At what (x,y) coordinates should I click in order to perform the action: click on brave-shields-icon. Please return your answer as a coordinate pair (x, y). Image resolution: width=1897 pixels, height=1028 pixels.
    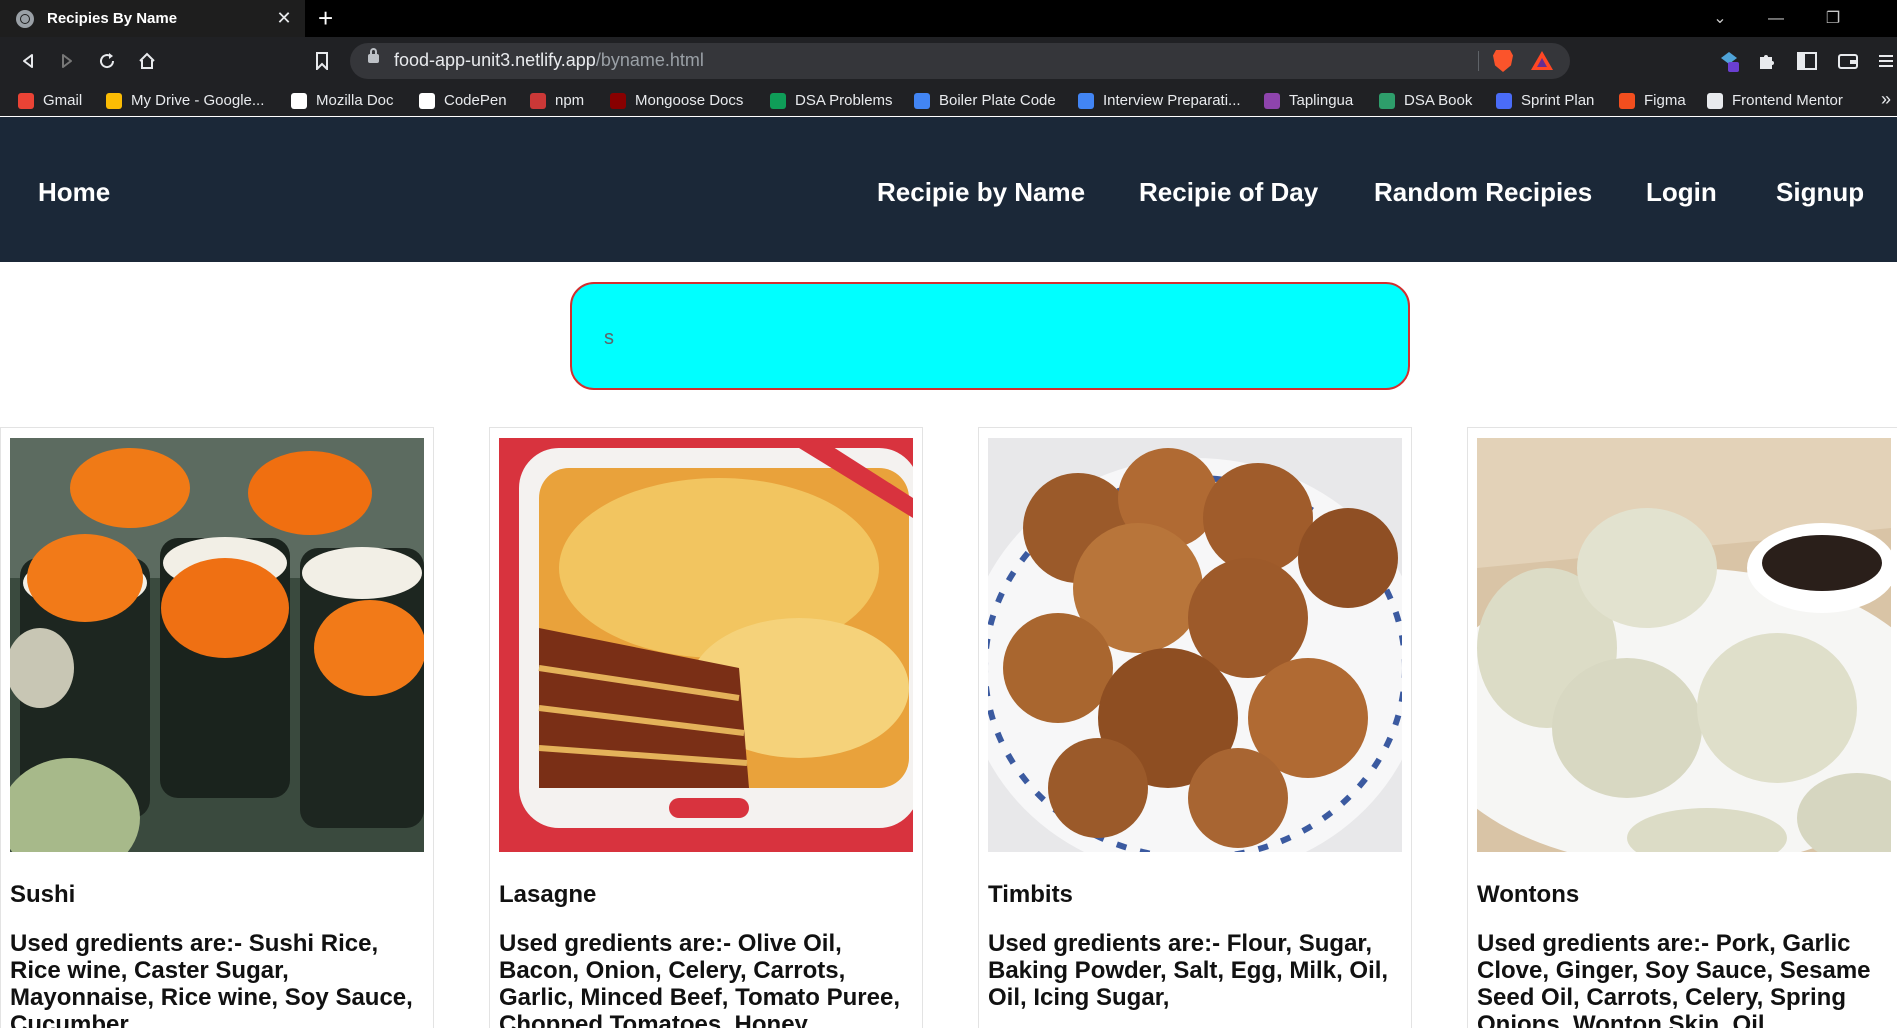
    Looking at the image, I should click on (1503, 61).